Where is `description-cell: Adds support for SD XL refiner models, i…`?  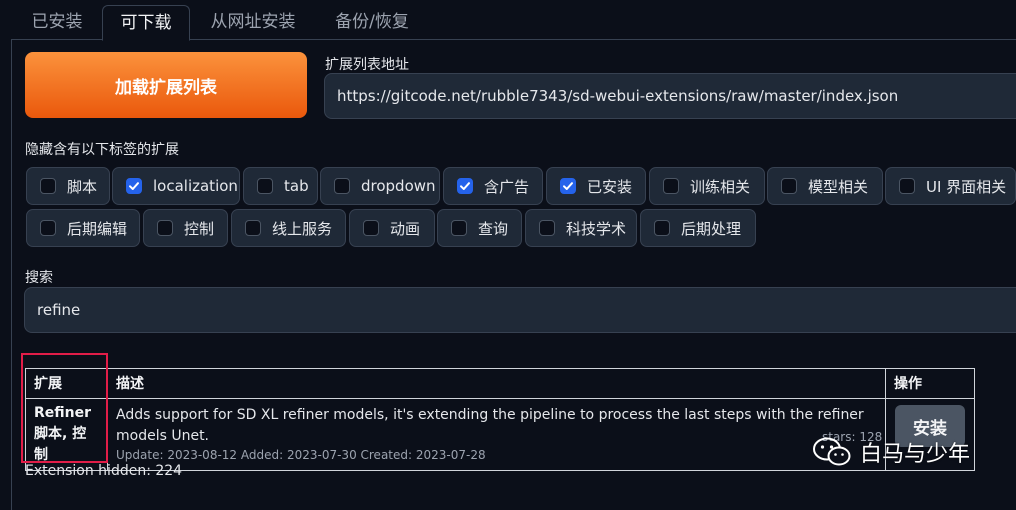 description-cell: Adds support for SD XL refiner models, i… is located at coordinates (496, 434).